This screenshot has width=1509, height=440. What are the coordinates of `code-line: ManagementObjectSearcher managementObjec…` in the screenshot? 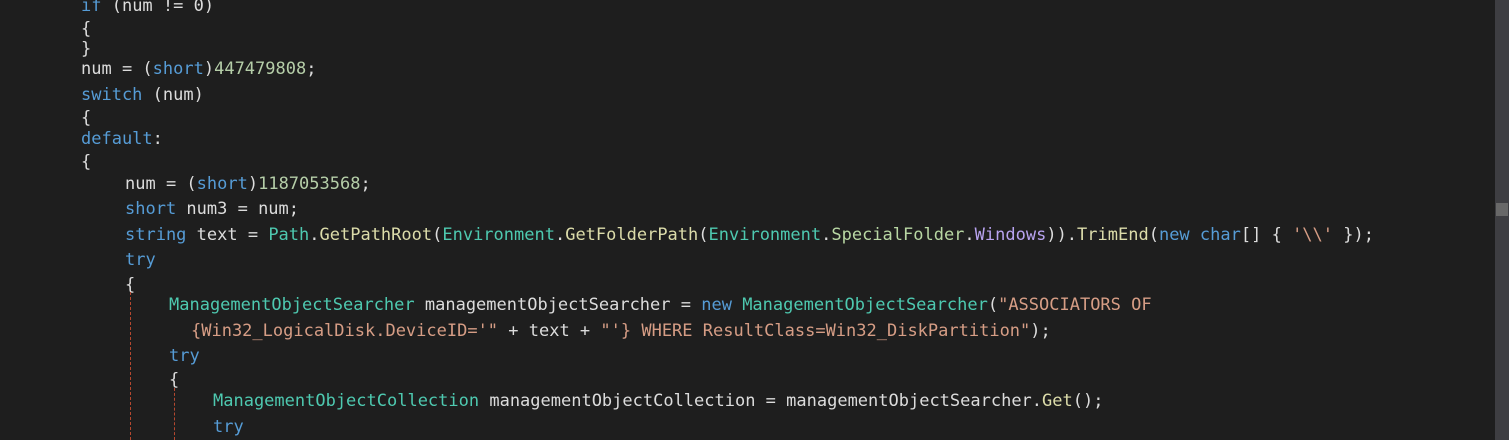 It's located at (660, 305).